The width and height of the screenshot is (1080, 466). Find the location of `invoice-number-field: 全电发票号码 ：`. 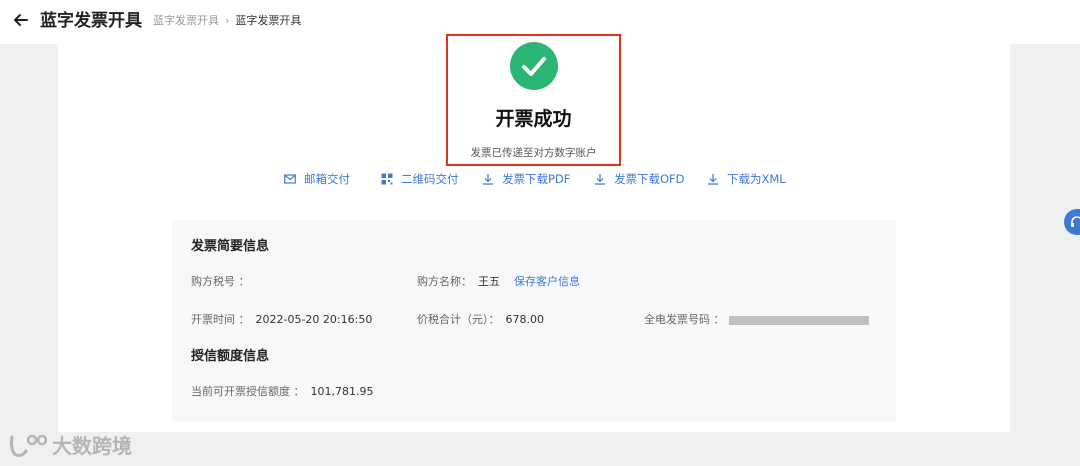

invoice-number-field: 全电发票号码 ： is located at coordinates (756, 320).